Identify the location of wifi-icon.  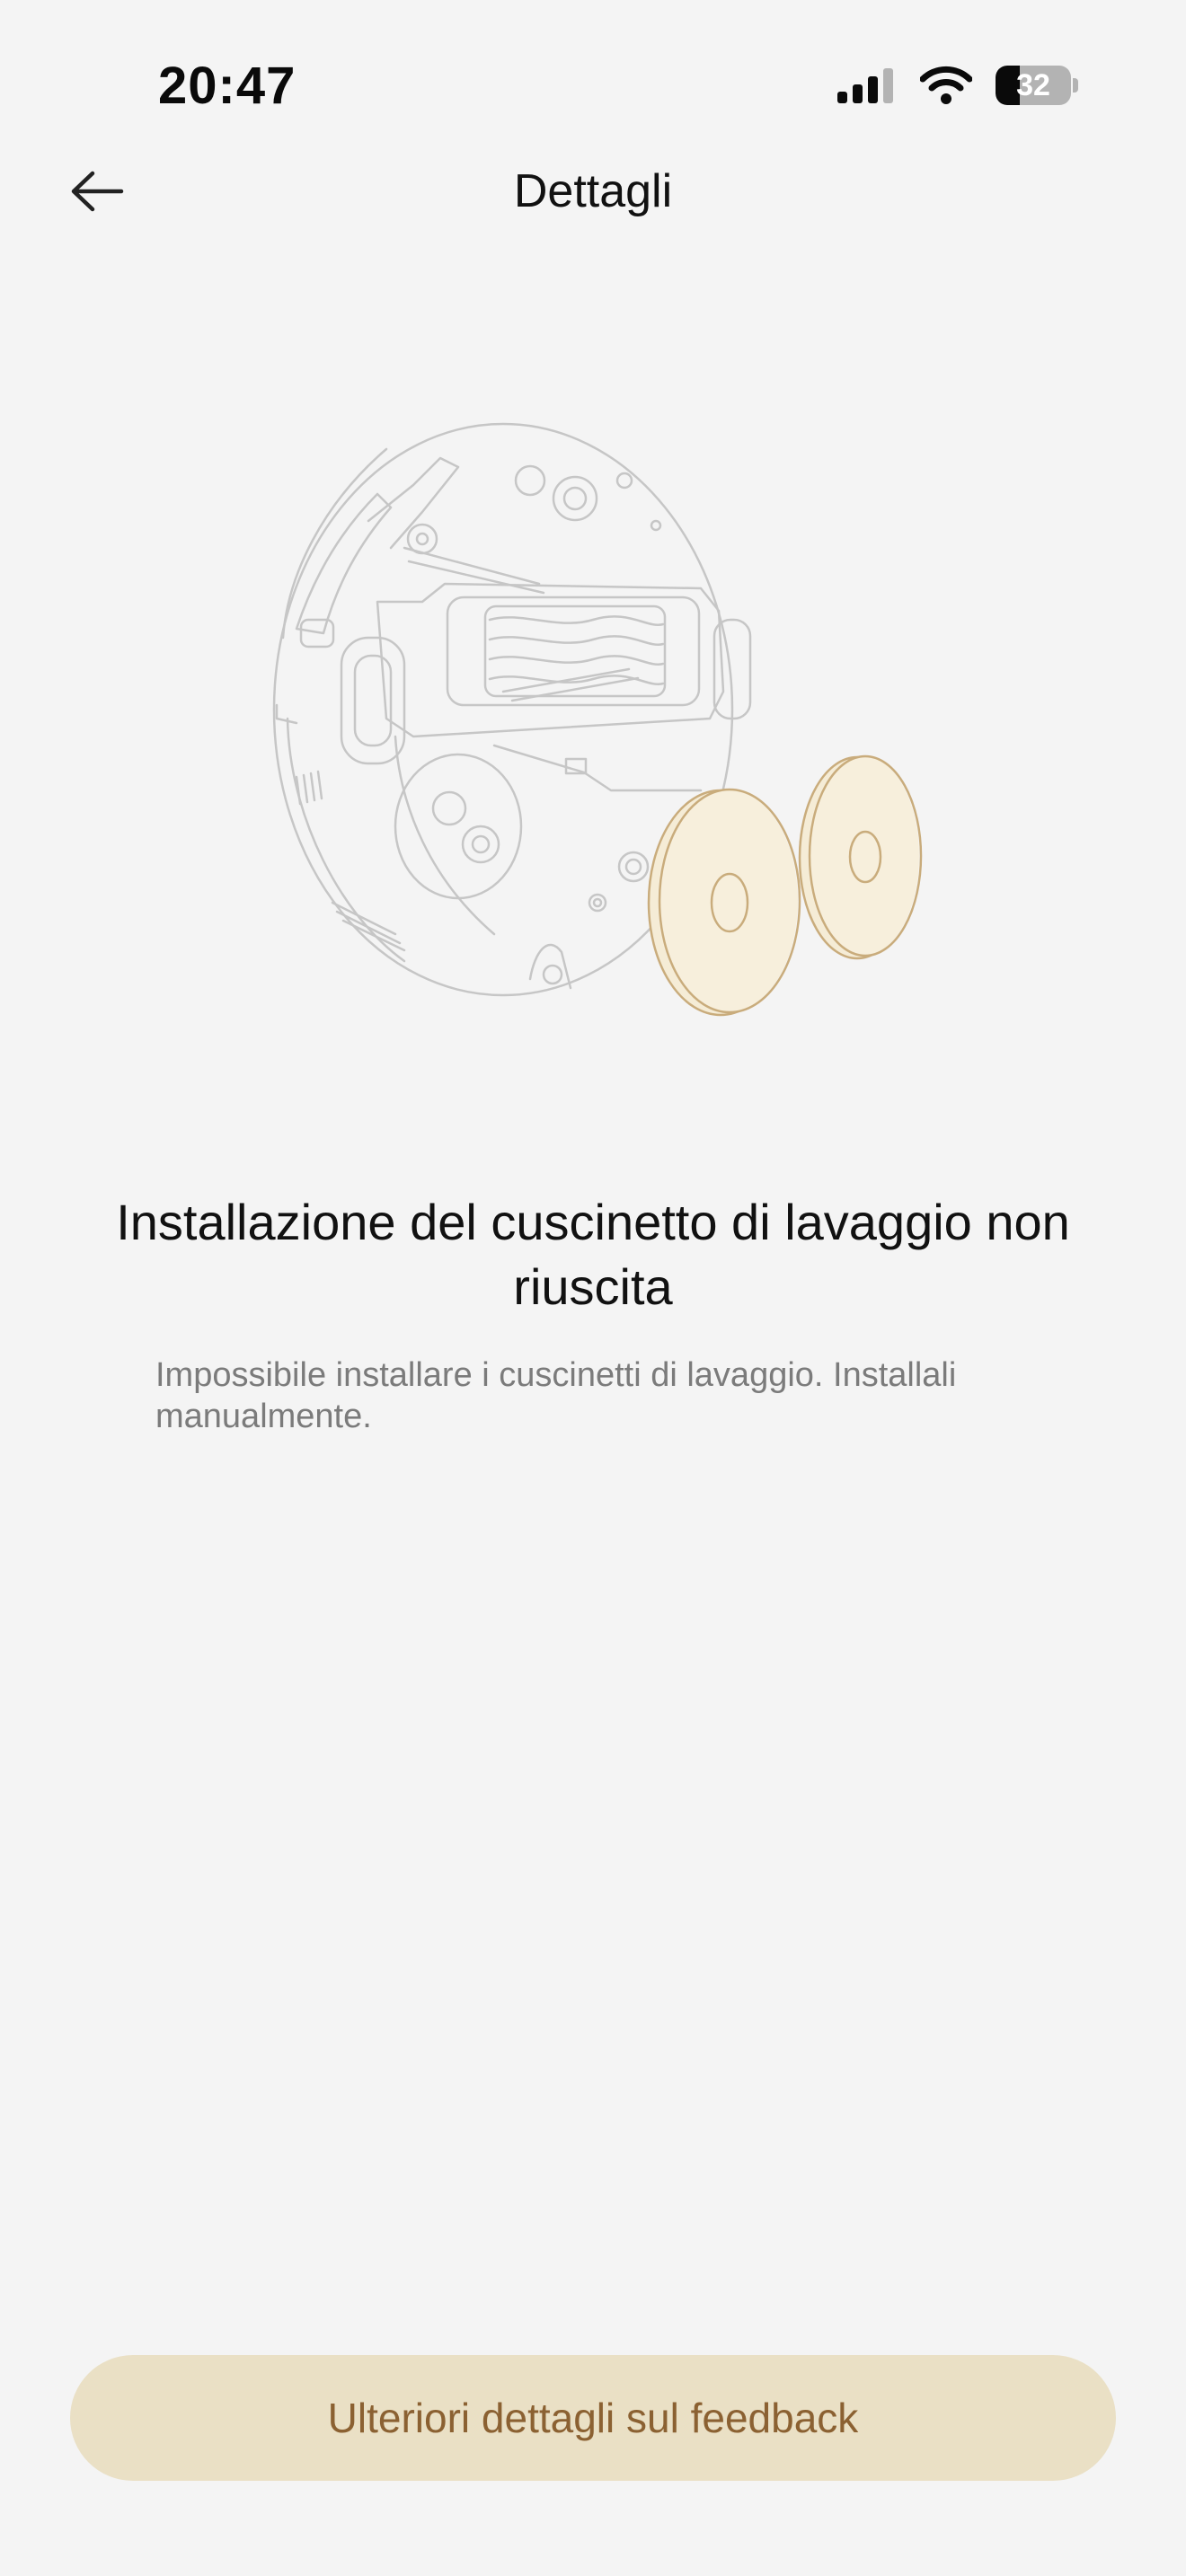
(946, 85).